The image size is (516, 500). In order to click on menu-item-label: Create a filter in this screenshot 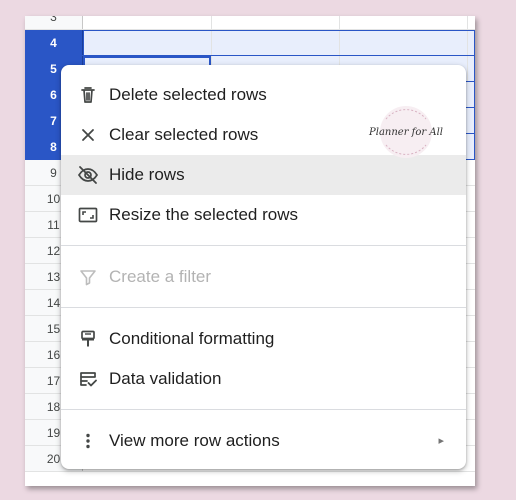, I will do `click(160, 276)`.